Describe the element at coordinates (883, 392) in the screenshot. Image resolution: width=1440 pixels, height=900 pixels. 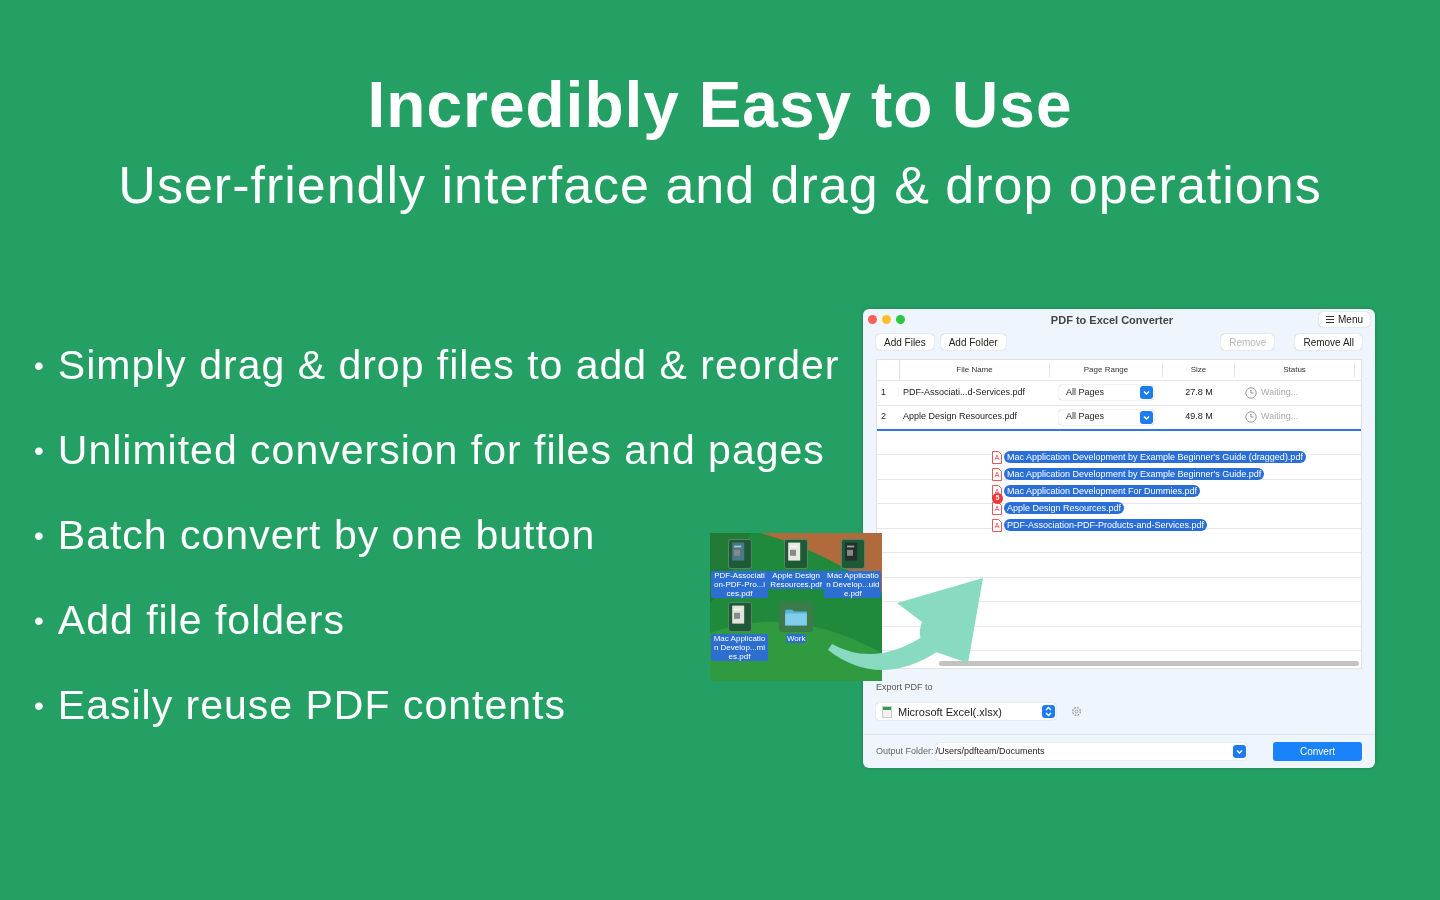
I see `row-number: 1` at that location.